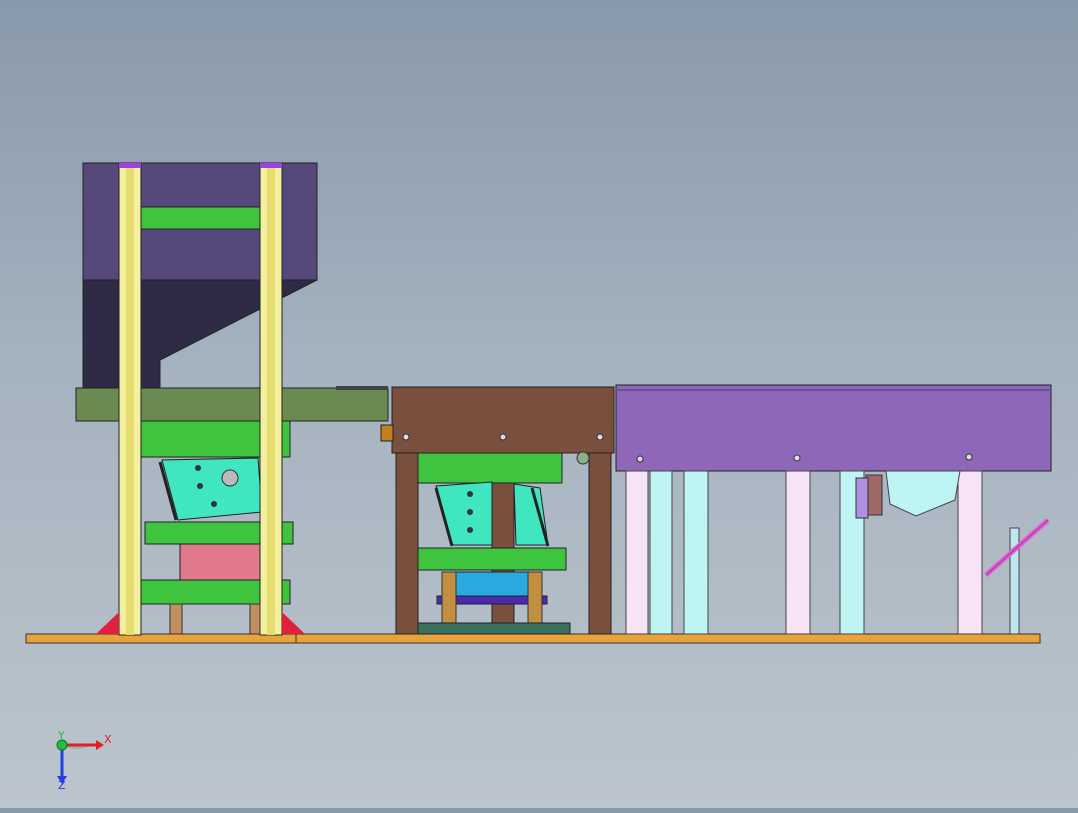 The height and width of the screenshot is (813, 1078). What do you see at coordinates (503, 420) in the screenshot?
I see `brown-table-top` at bounding box center [503, 420].